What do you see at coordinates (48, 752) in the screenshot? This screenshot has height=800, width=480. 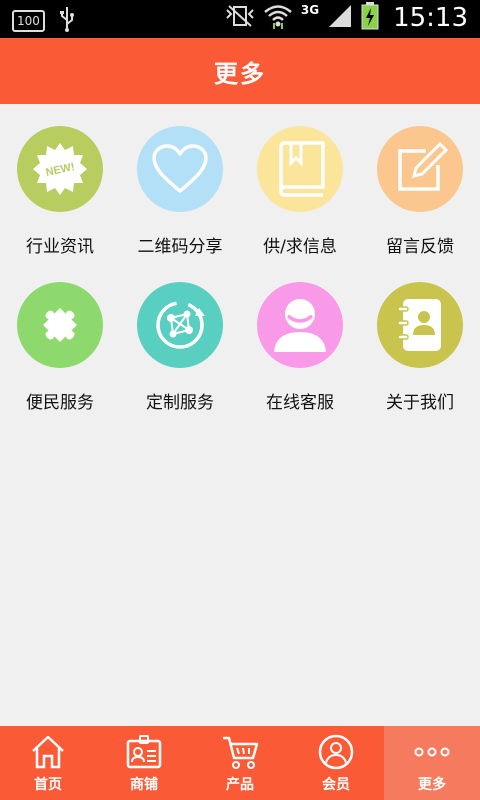 I see `home-icon` at bounding box center [48, 752].